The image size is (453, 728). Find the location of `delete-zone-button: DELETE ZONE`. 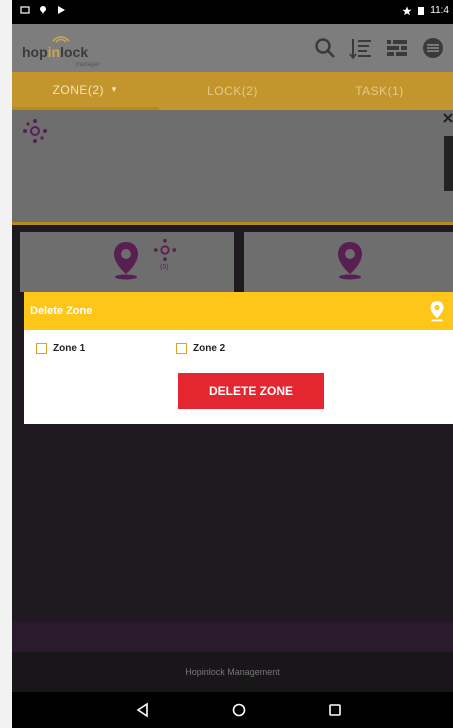

delete-zone-button: DELETE ZONE is located at coordinates (251, 391).